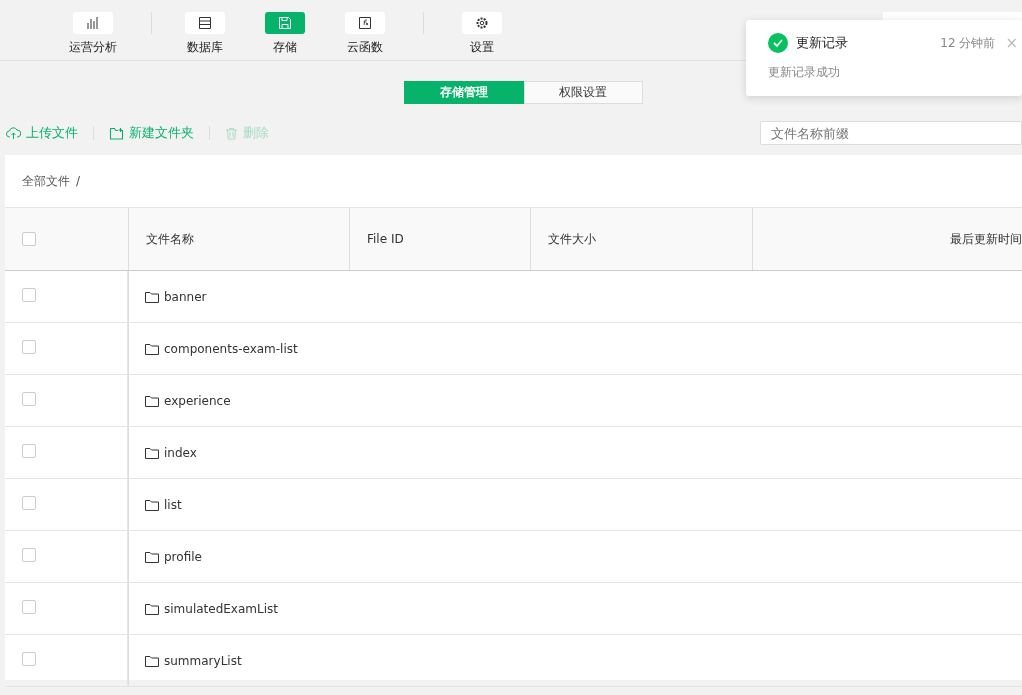 This screenshot has width=1022, height=695. What do you see at coordinates (968, 43) in the screenshot?
I see `notification-time: 12 分钟前` at bounding box center [968, 43].